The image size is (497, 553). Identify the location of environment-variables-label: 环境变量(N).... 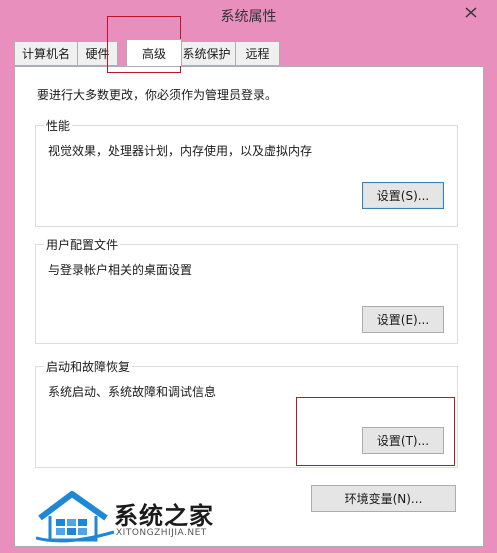
(383, 498).